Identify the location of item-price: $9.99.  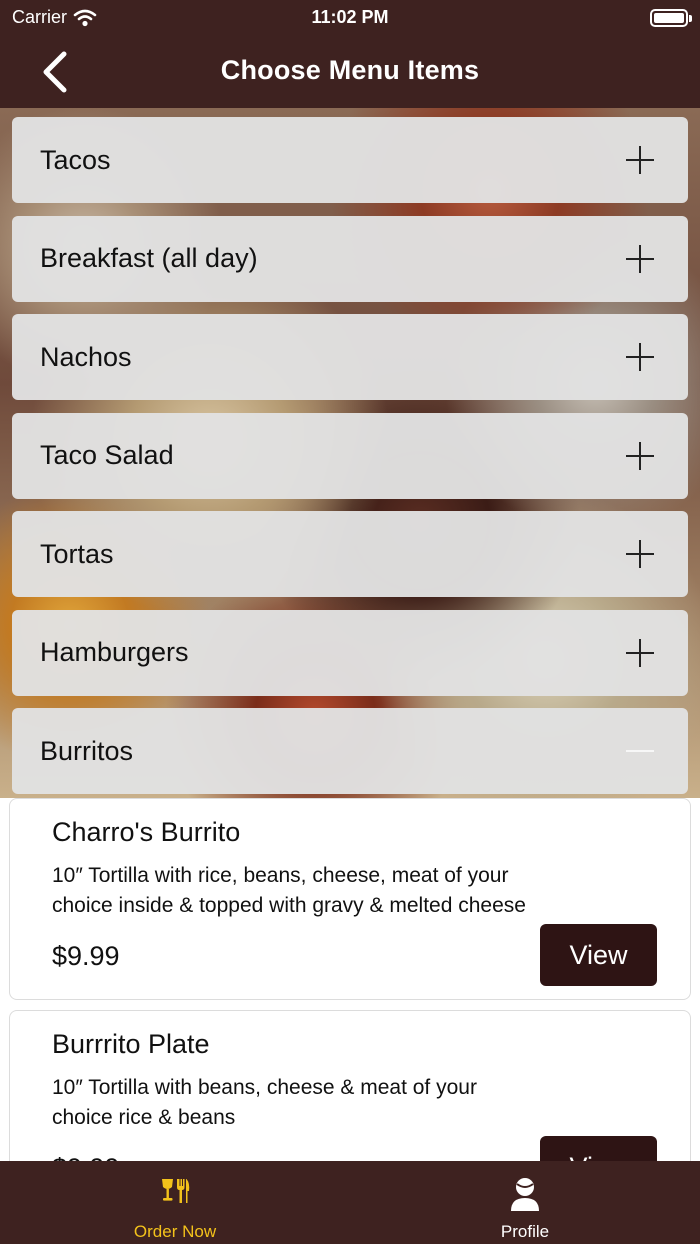
(86, 956).